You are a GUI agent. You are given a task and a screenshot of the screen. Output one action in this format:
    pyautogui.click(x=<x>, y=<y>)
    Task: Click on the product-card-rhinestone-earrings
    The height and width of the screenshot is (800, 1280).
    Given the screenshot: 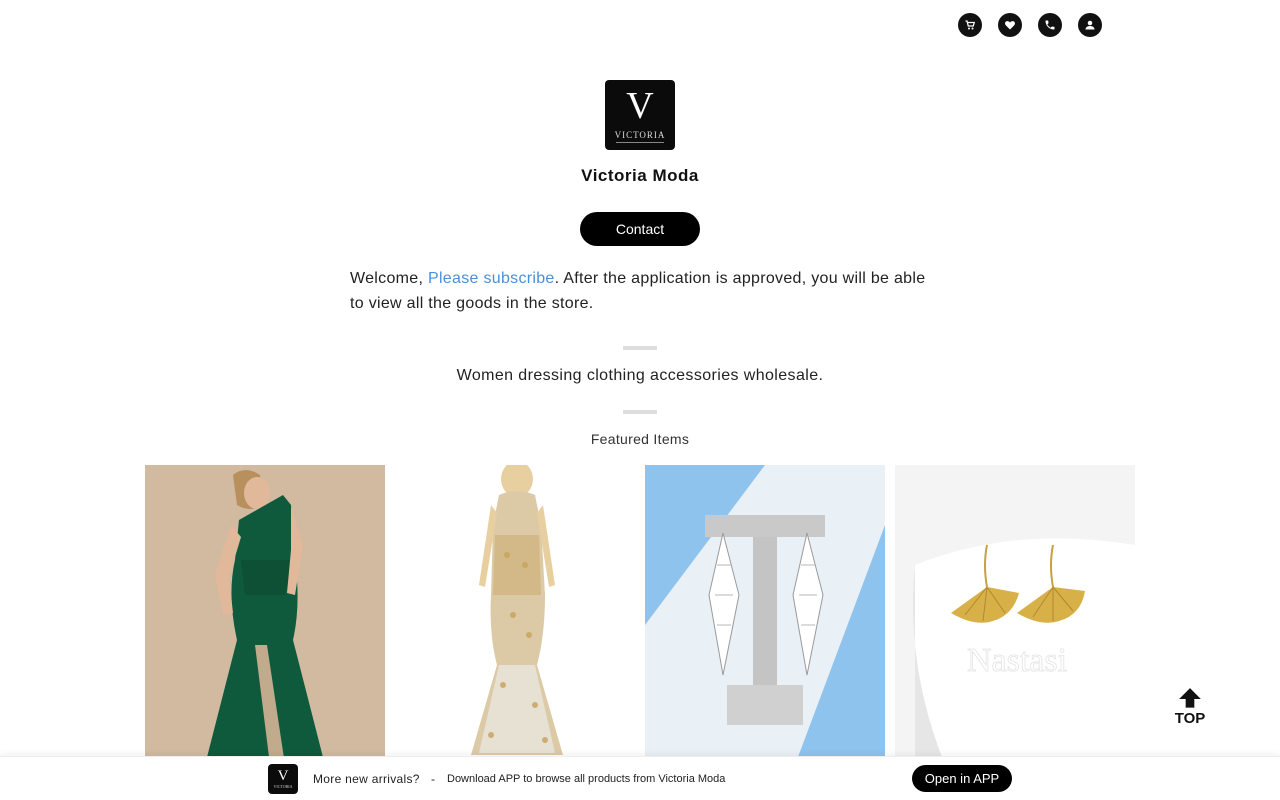 What is the action you would take?
    pyautogui.click(x=765, y=615)
    